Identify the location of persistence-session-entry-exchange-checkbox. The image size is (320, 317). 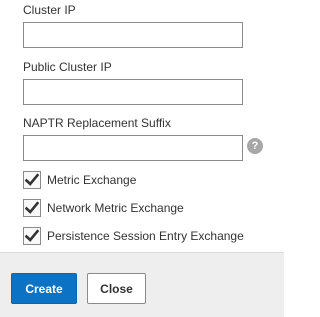
(32, 236).